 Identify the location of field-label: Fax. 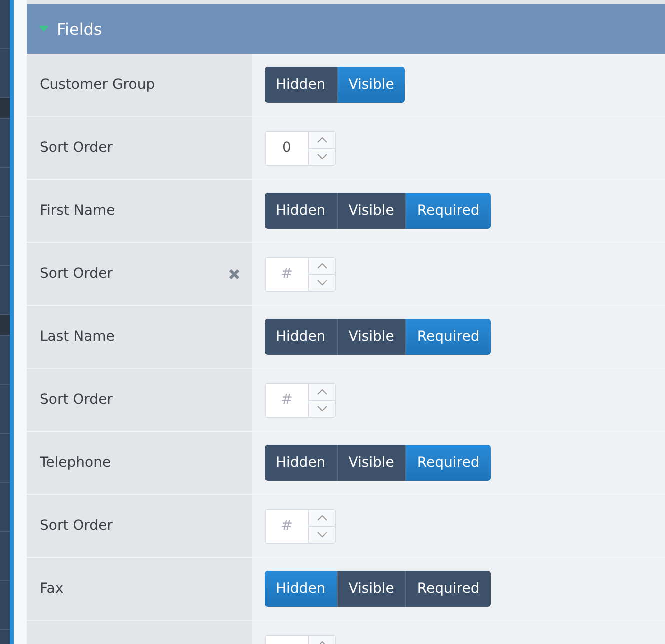
(52, 589).